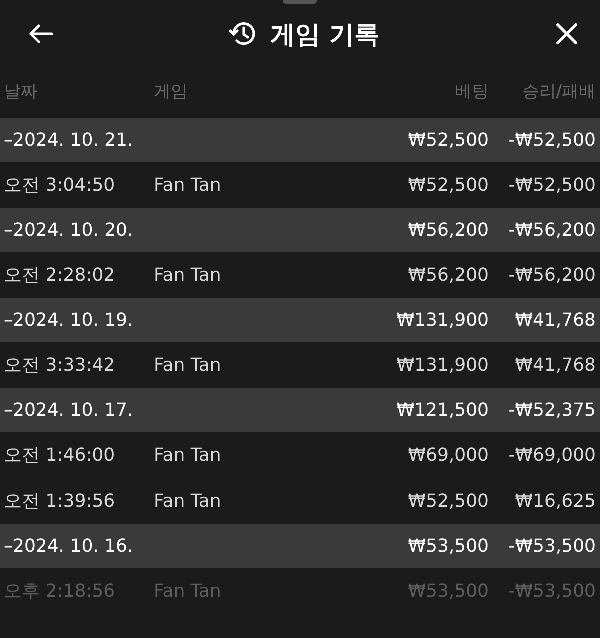 The image size is (600, 638). I want to click on win-loss-amount: -₩52,375, so click(552, 410).